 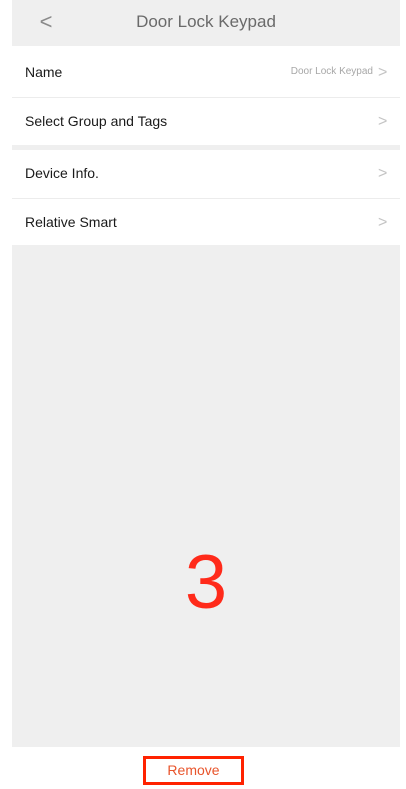 What do you see at coordinates (206, 174) in the screenshot?
I see `settings-row-device-info: Device Info. >` at bounding box center [206, 174].